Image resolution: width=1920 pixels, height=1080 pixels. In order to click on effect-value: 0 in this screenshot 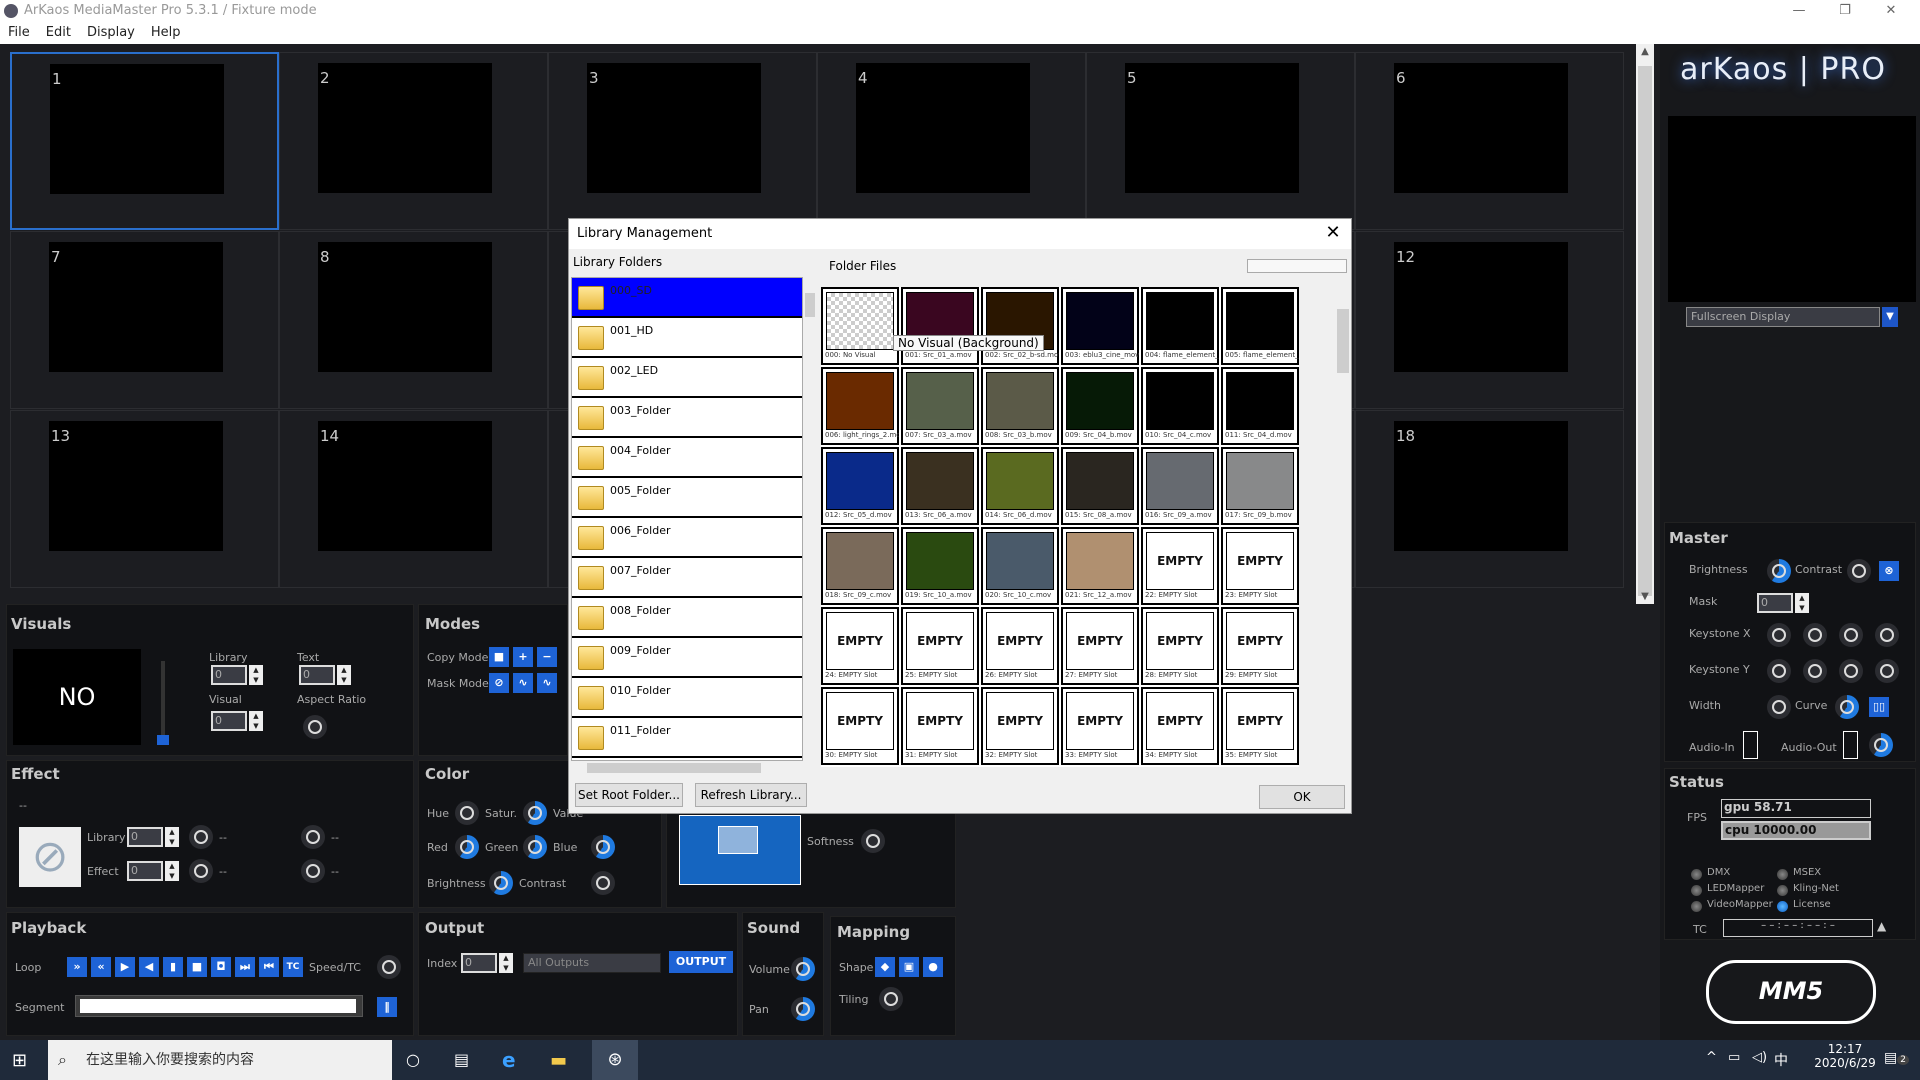, I will do `click(145, 871)`.